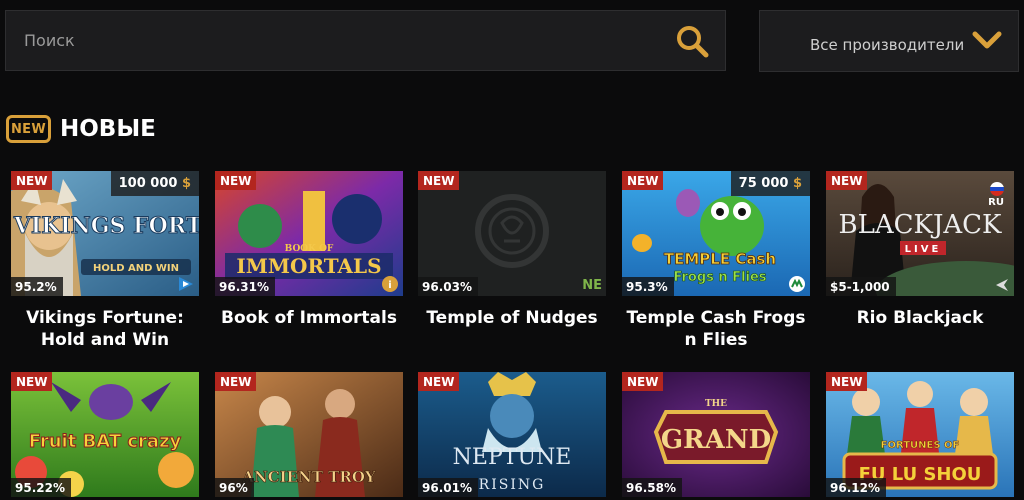  I want to click on rtp-badge: 96.03%, so click(448, 286).